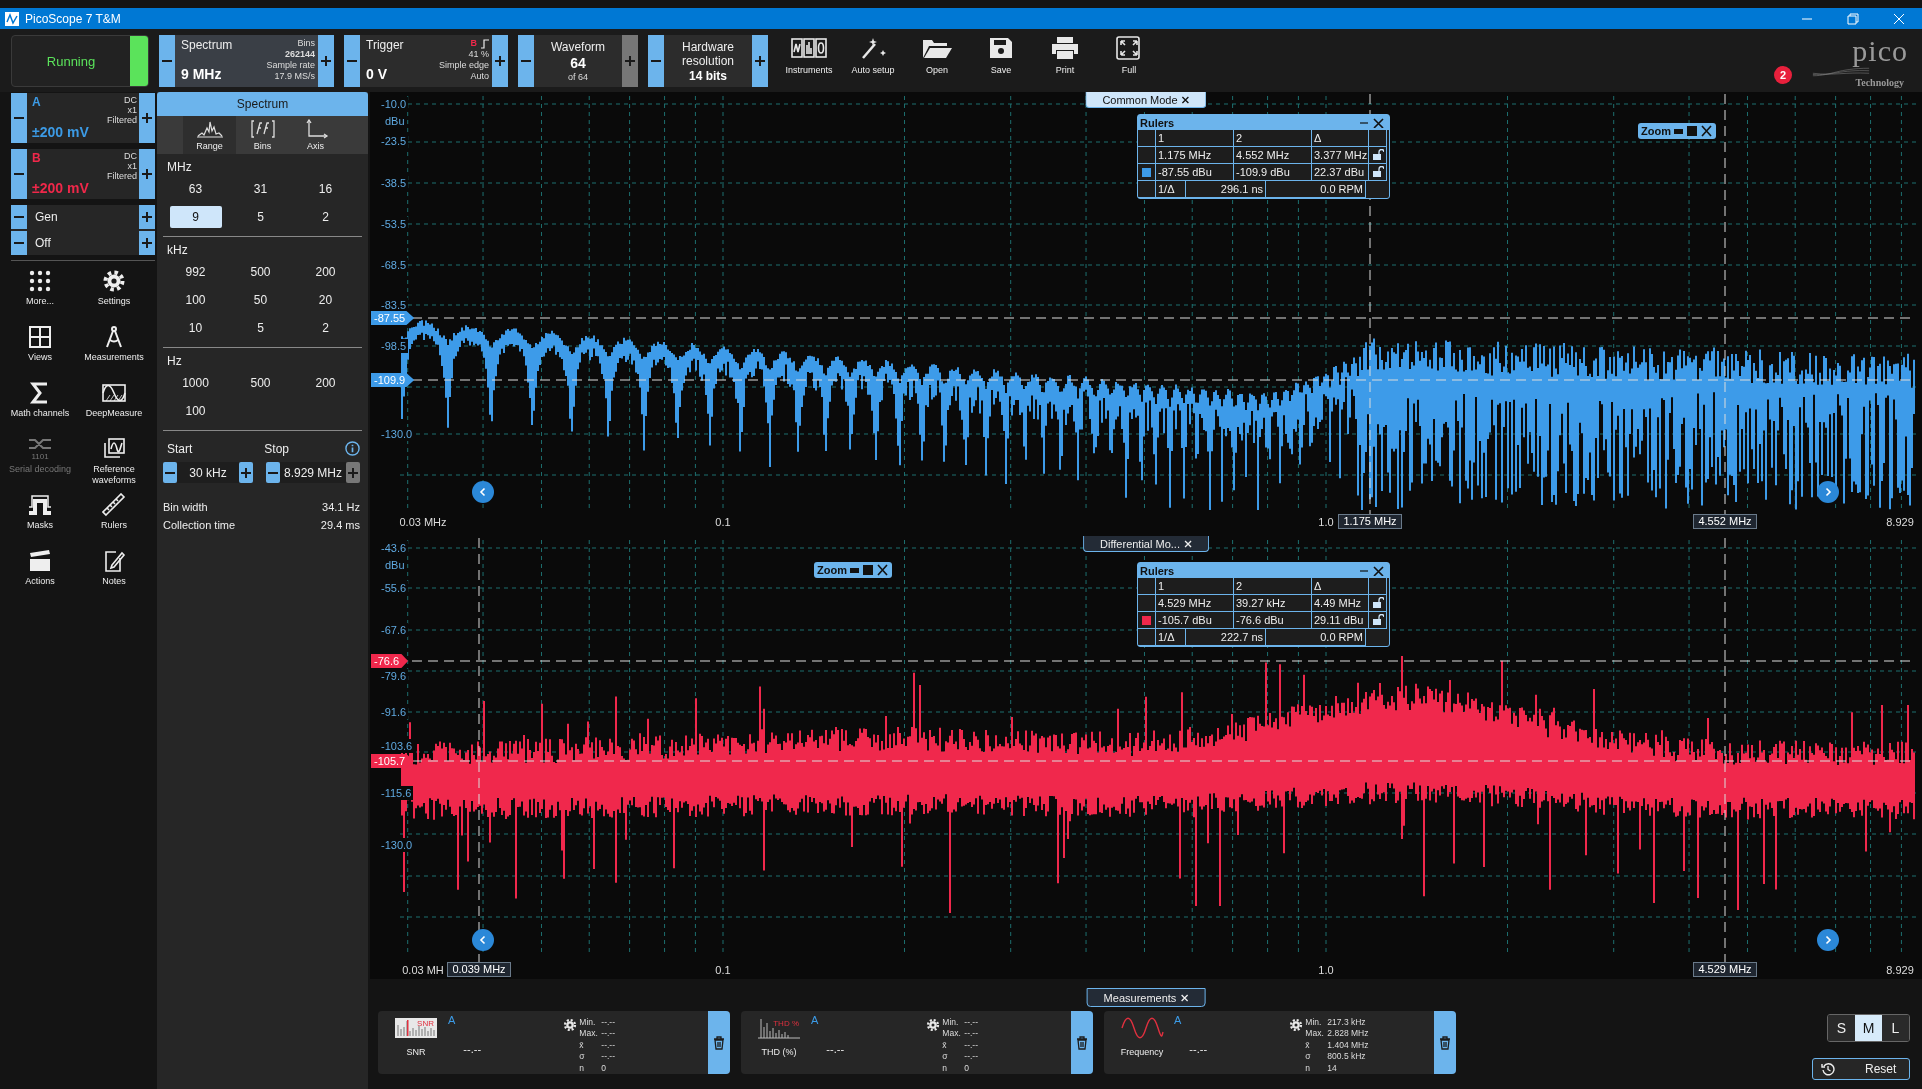  Describe the element at coordinates (809, 61) in the screenshot. I see `toolbar-button: Instruments` at that location.